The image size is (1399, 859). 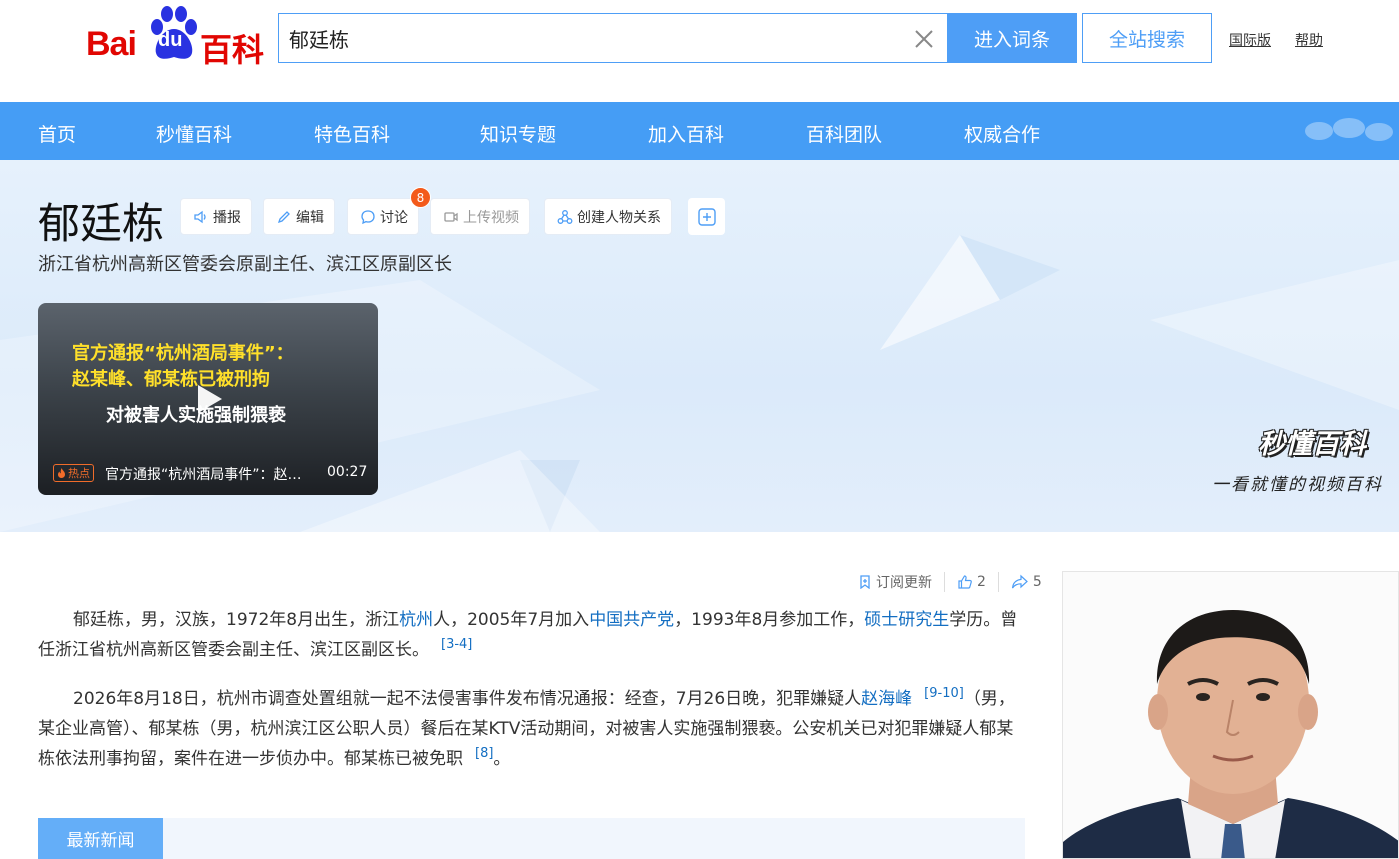 What do you see at coordinates (245, 264) in the screenshot?
I see `entry-subtitle: 浙江省杭州高新区管委会原副主任、滨江区原副区长` at bounding box center [245, 264].